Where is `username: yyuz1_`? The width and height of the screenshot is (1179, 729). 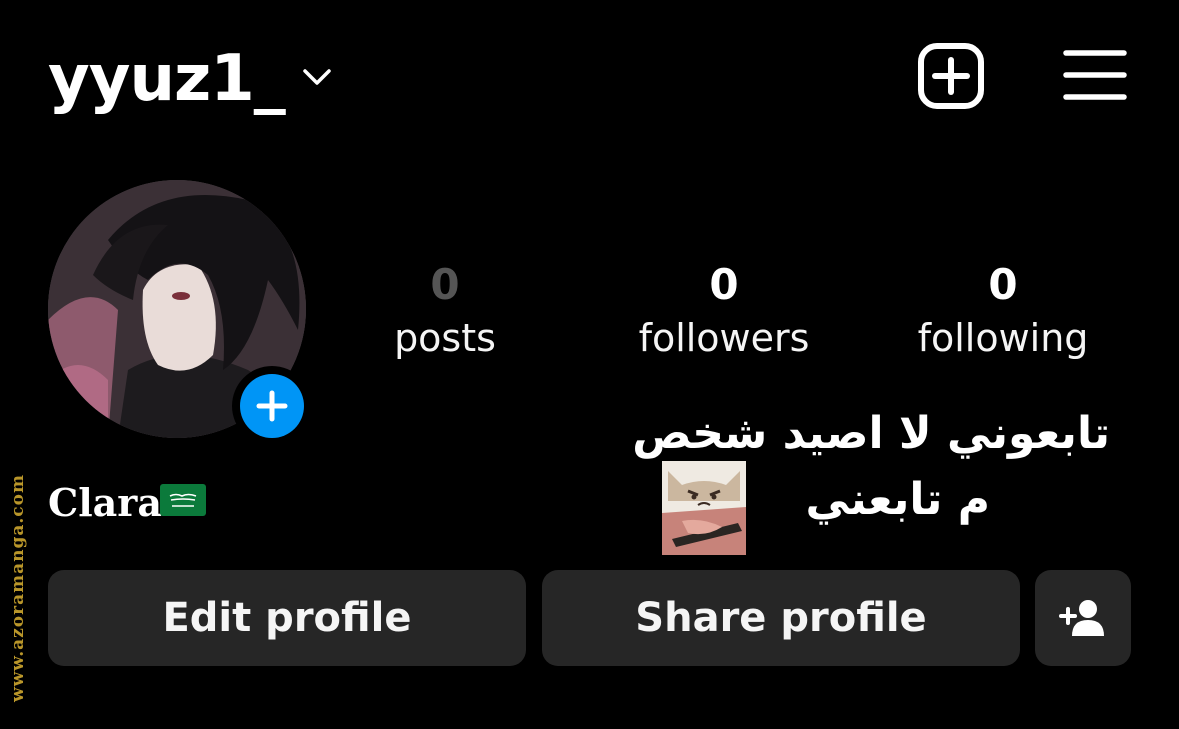
username: yyuz1_ is located at coordinates (167, 79).